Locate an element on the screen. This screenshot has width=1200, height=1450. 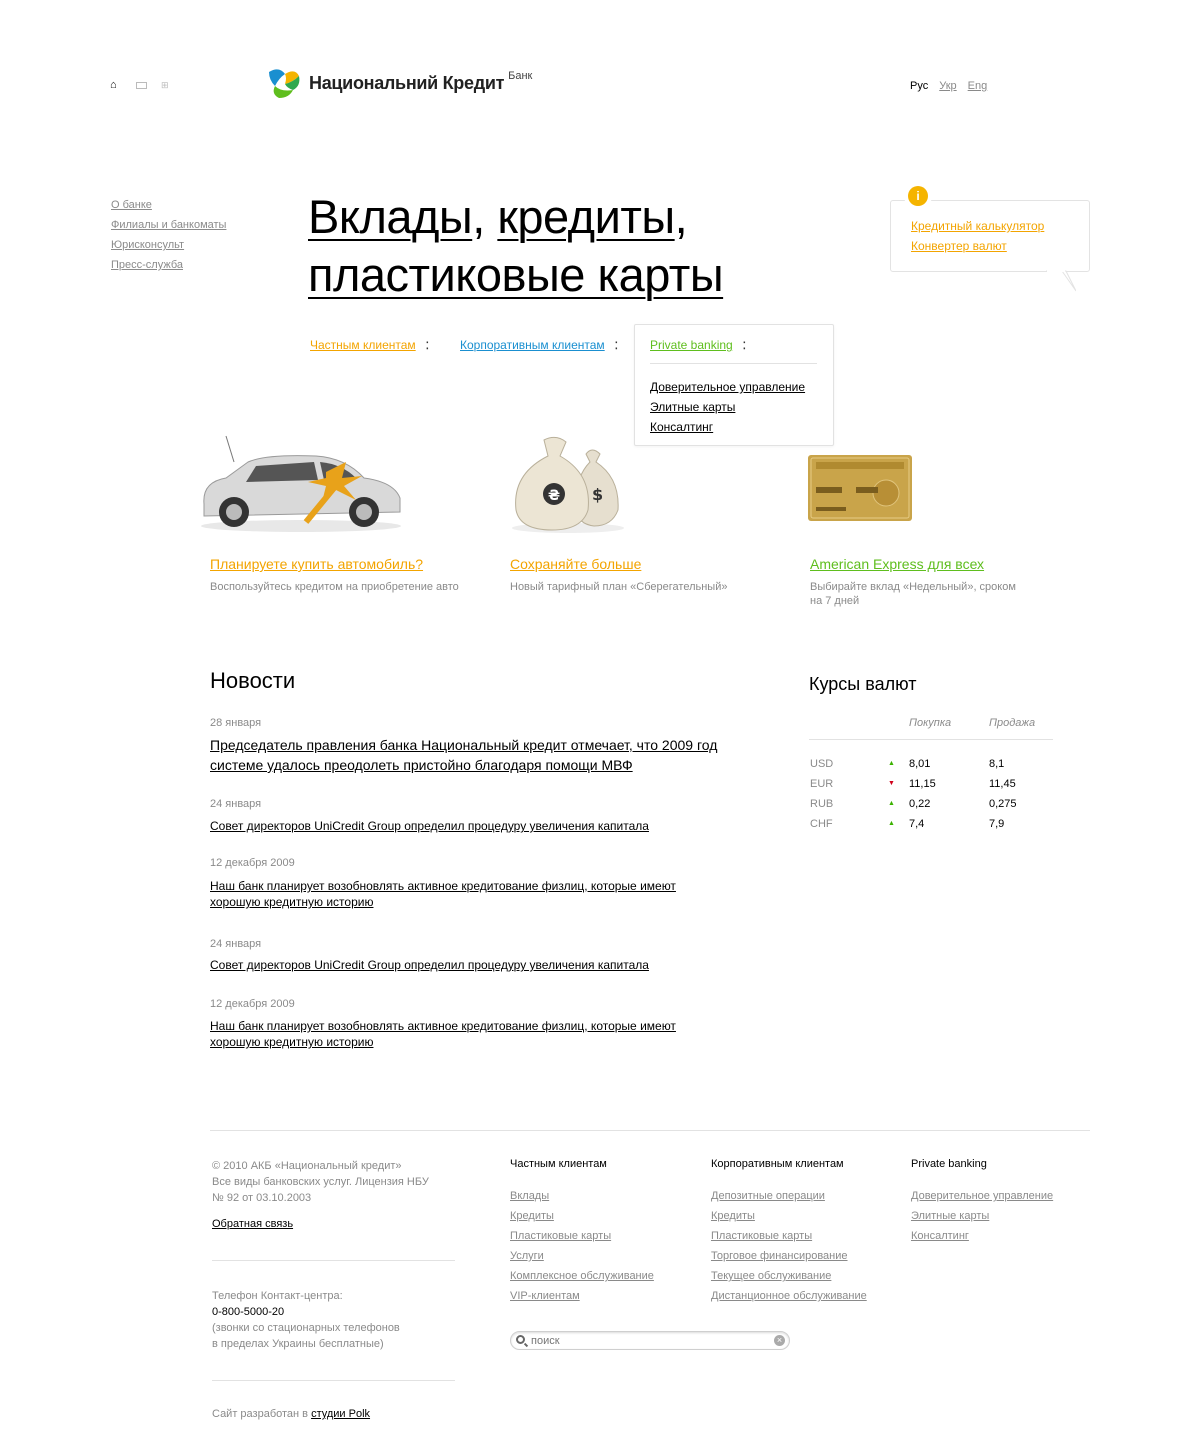
tab-private-clients: Частным клиентам ⁚ is located at coordinates (369, 345).